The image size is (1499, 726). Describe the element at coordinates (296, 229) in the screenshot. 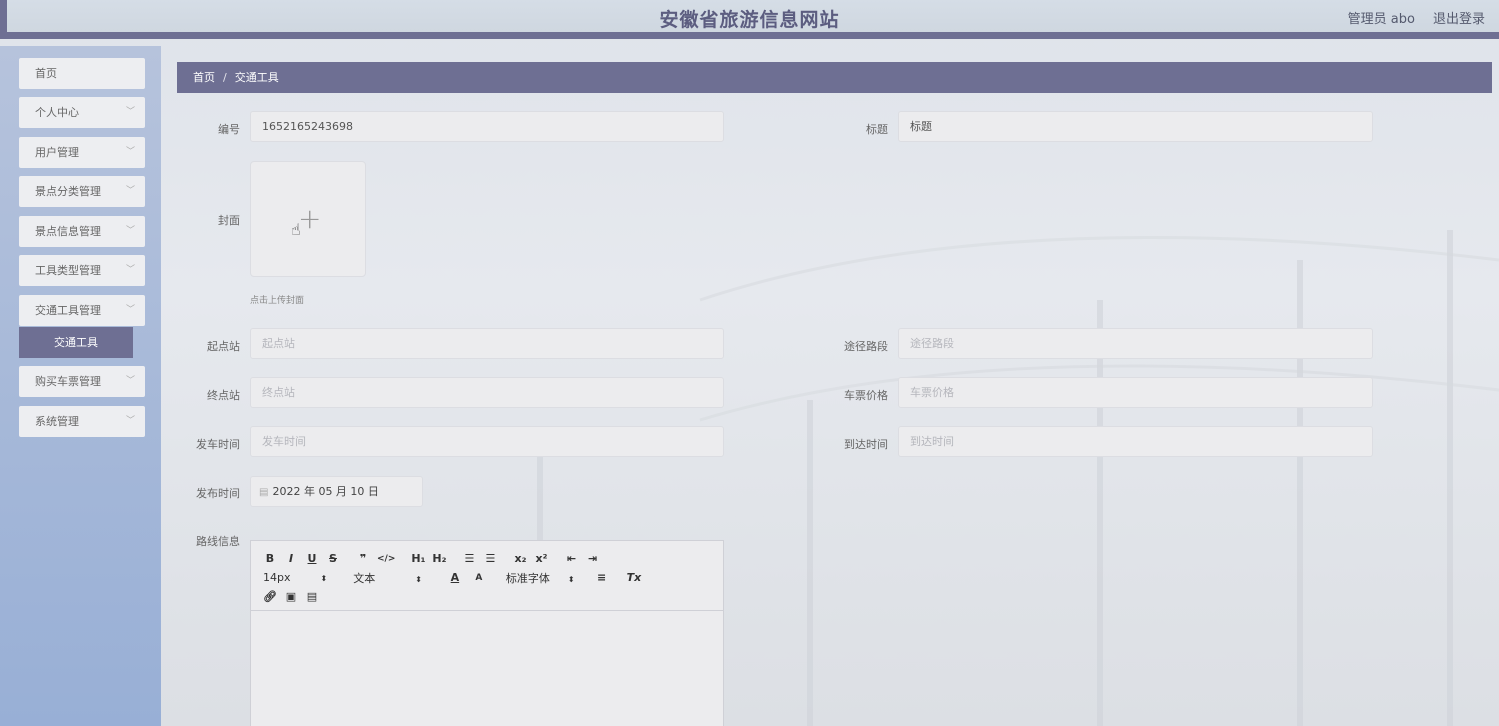

I see `hand-pointer-icon: ☝` at that location.